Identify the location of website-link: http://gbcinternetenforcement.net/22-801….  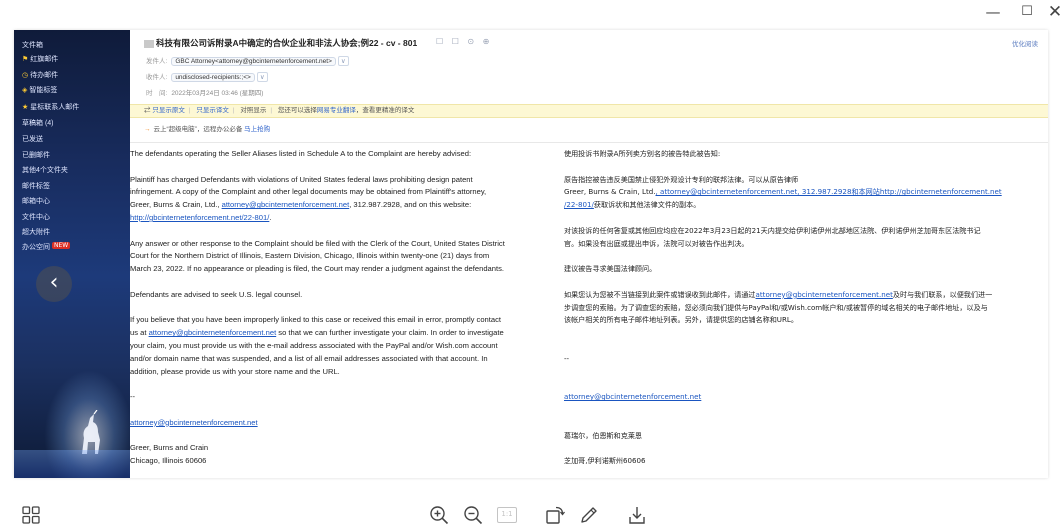
(199, 217).